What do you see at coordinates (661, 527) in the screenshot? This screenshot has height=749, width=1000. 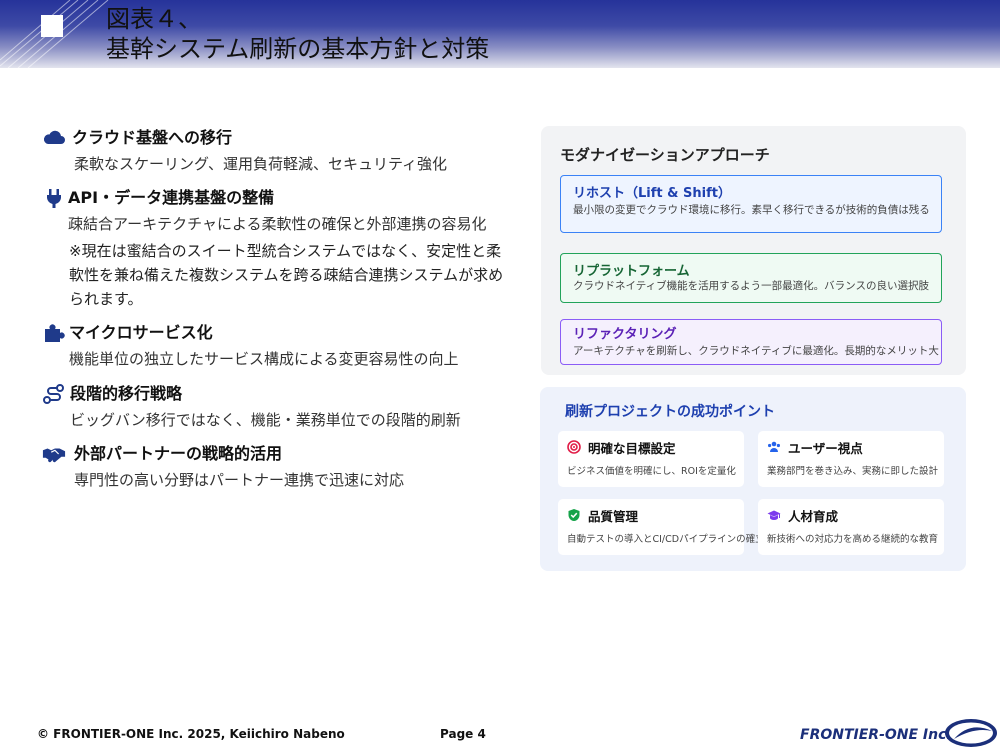 I see `success-point-quality: 品質管理 自動テストの導入とCI/CDパイプラインの確立` at bounding box center [661, 527].